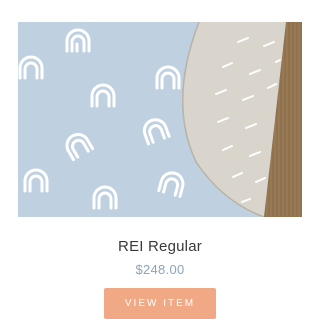 Image resolution: width=320 pixels, height=319 pixels. Describe the element at coordinates (160, 303) in the screenshot. I see `view-item-button: VIEW ITEM` at that location.